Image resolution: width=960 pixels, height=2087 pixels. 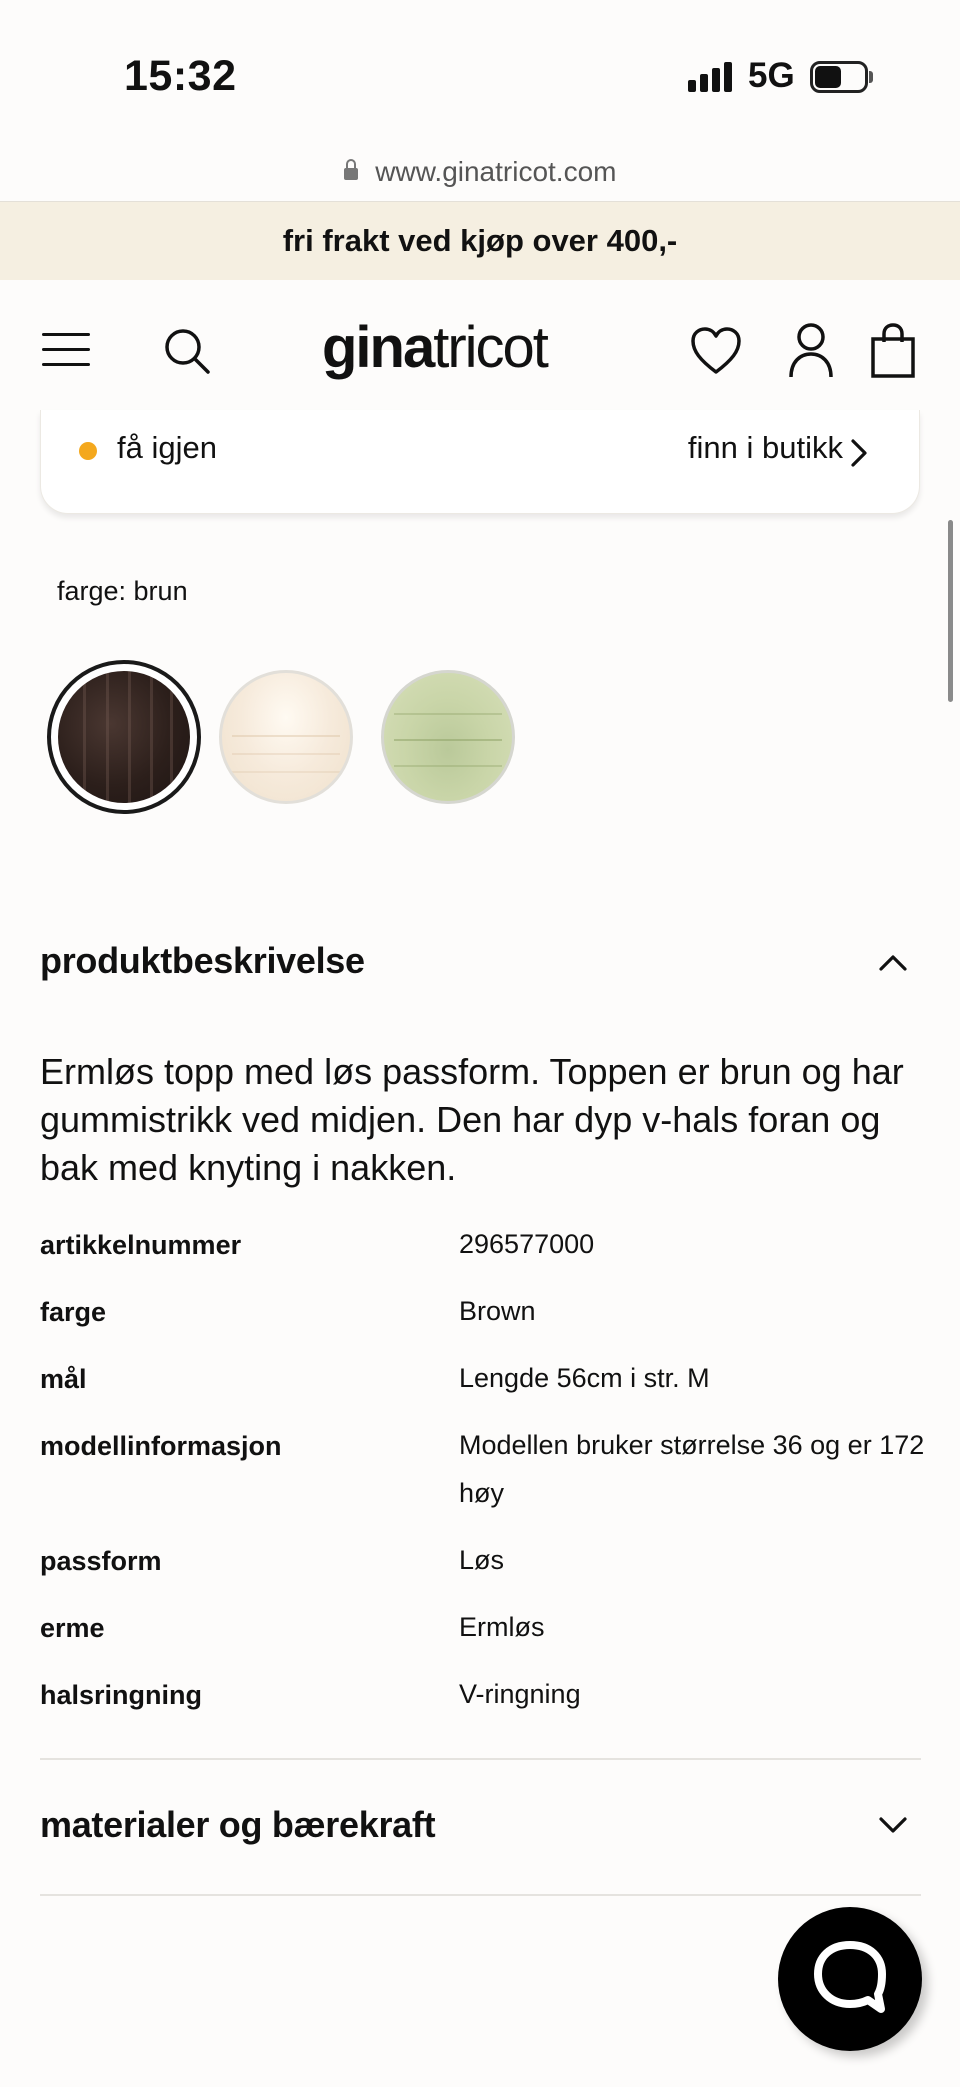 I want to click on user-icon, so click(x=811, y=350).